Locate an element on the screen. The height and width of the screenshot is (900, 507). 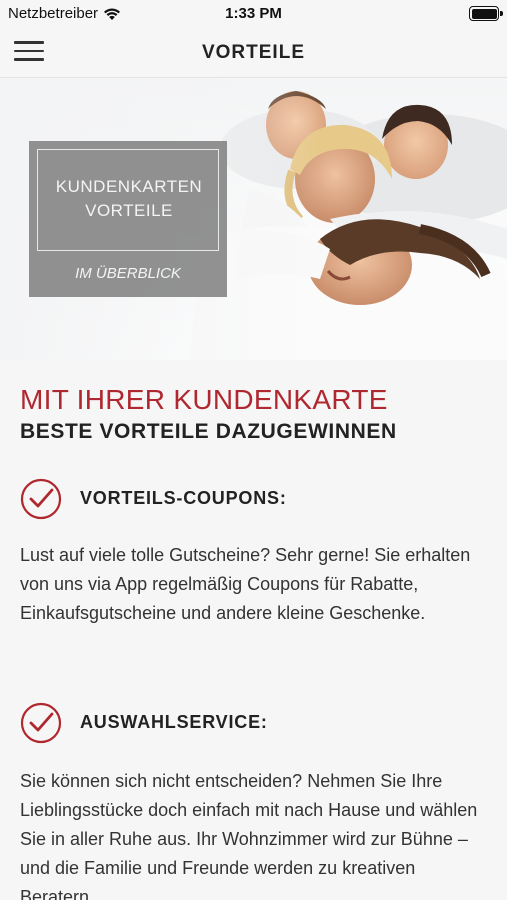
badge-title-line2: VORTEILE is located at coordinates (129, 210).